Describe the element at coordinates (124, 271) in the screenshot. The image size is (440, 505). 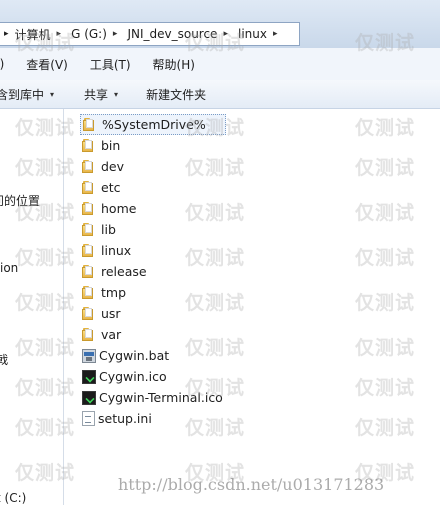
I see `file-name: release` at that location.